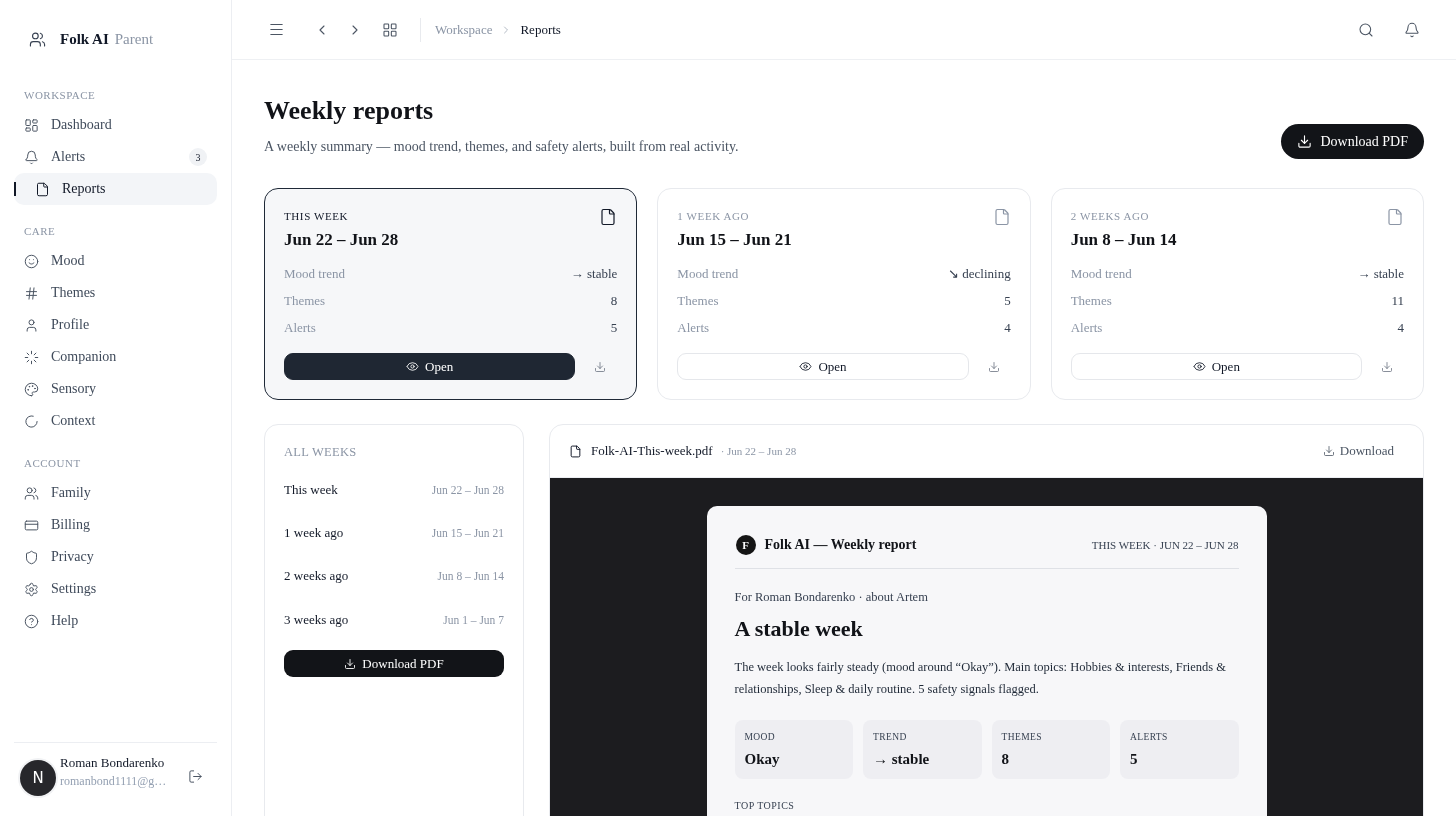  Describe the element at coordinates (1005, 759) in the screenshot. I see `tile-value: 8` at that location.